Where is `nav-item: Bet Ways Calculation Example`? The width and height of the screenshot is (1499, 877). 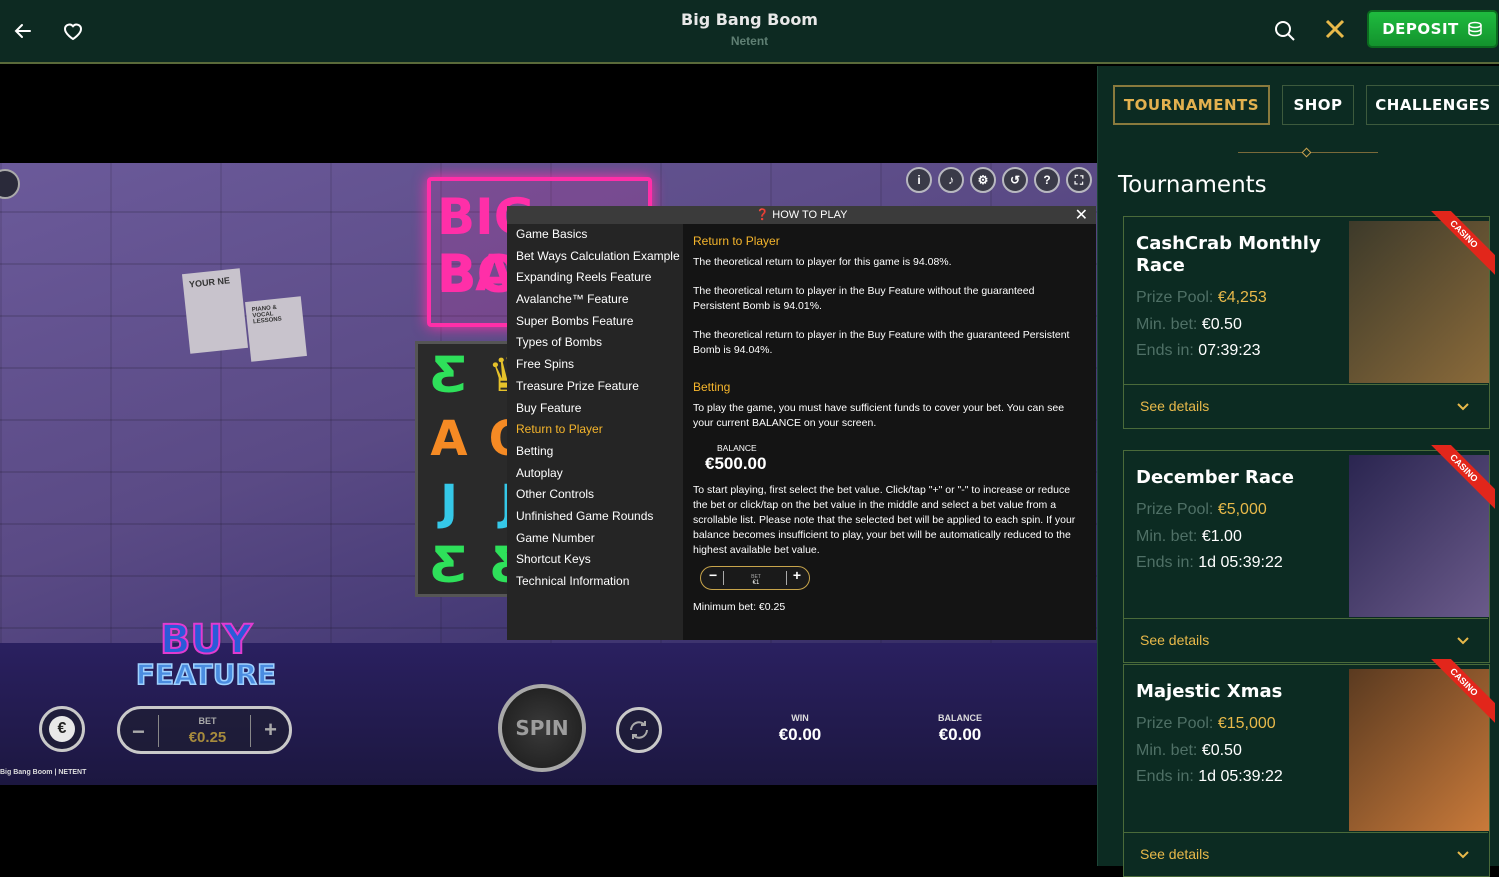 nav-item: Bet Ways Calculation Example is located at coordinates (595, 257).